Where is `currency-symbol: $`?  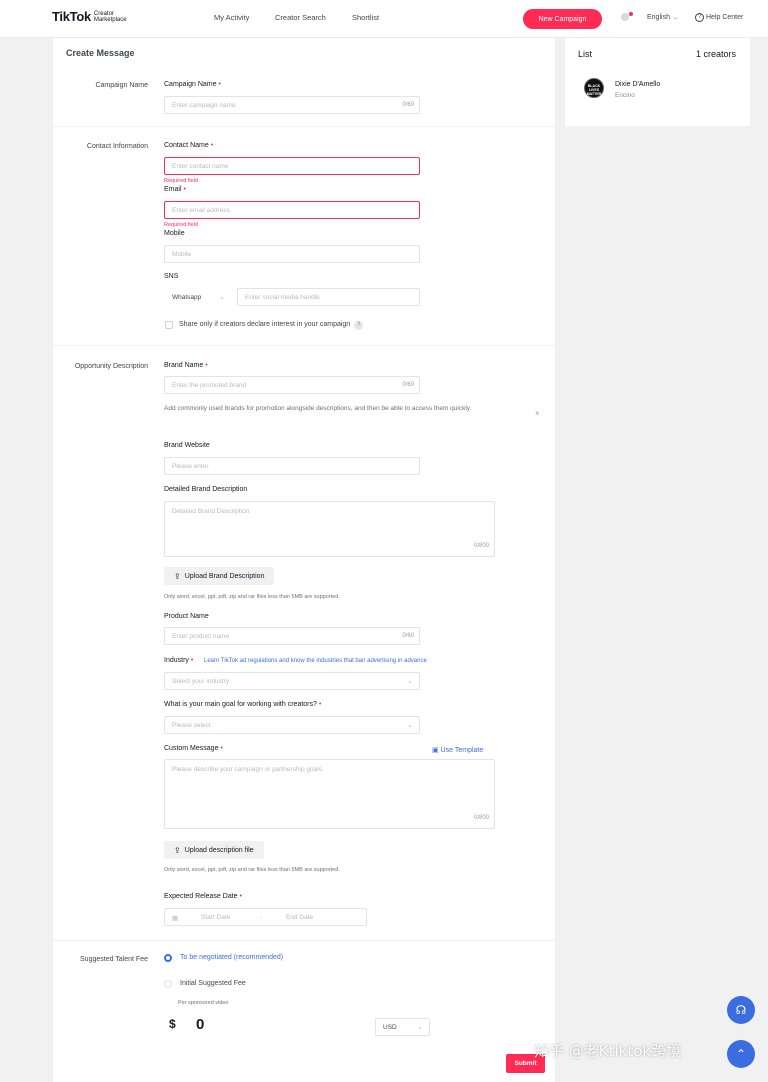 currency-symbol: $ is located at coordinates (172, 1024).